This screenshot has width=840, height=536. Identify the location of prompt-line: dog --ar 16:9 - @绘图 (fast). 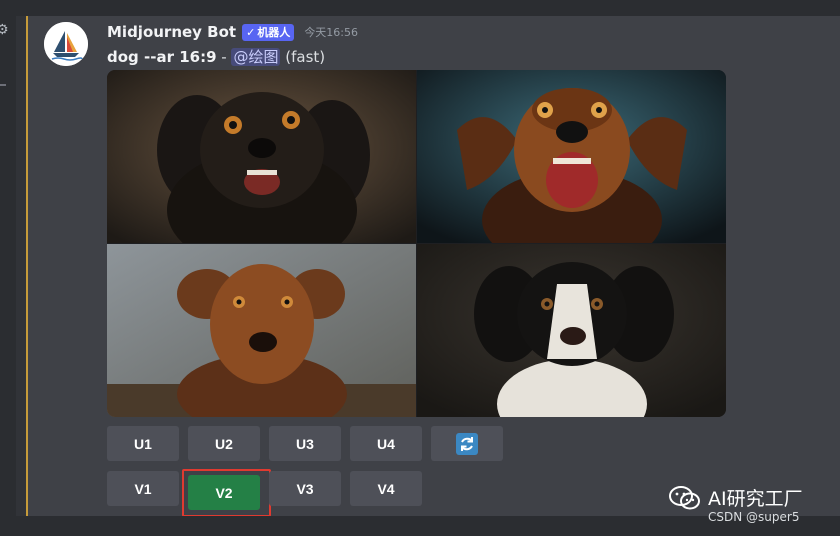
(216, 56).